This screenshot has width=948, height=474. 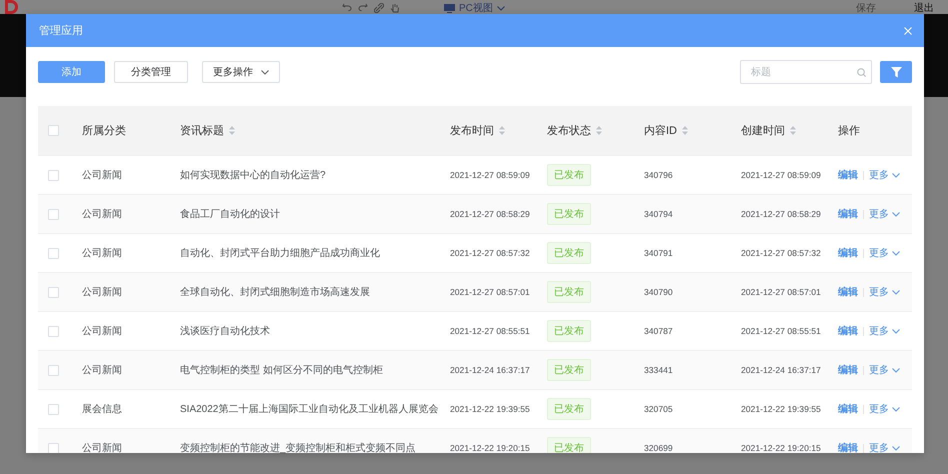 What do you see at coordinates (395, 8) in the screenshot?
I see `hand-icon` at bounding box center [395, 8].